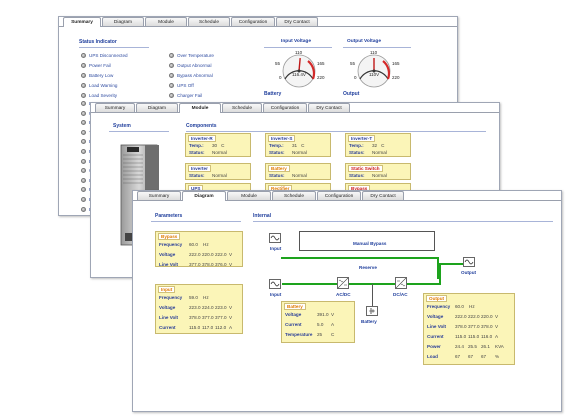 The image size is (570, 420). I want to click on main-input-label: Input, so click(276, 294).